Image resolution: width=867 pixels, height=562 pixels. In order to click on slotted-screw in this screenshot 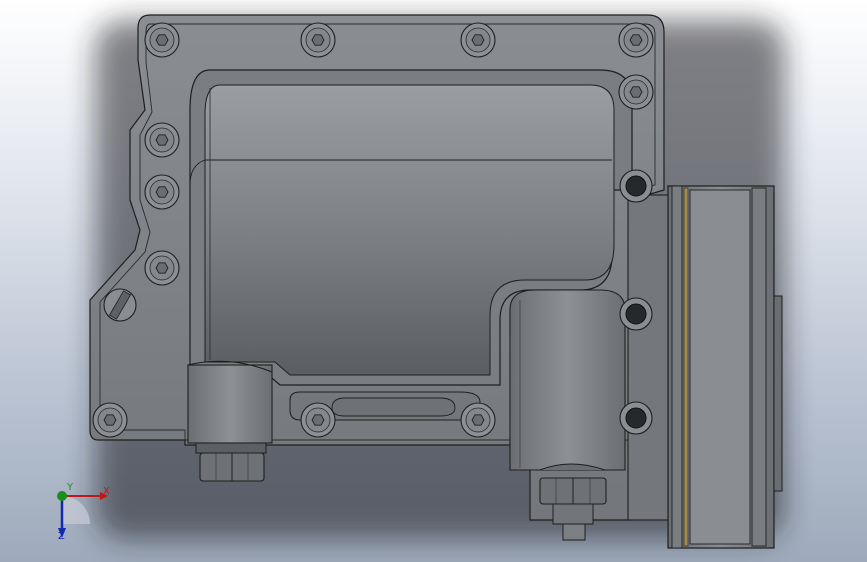, I will do `click(120, 305)`.